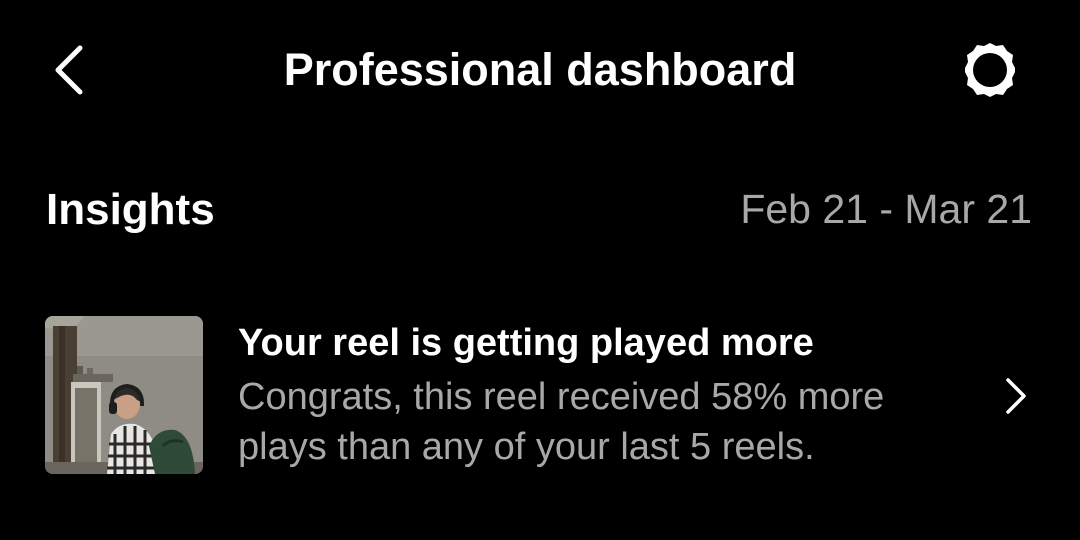  I want to click on settings-button, so click(990, 70).